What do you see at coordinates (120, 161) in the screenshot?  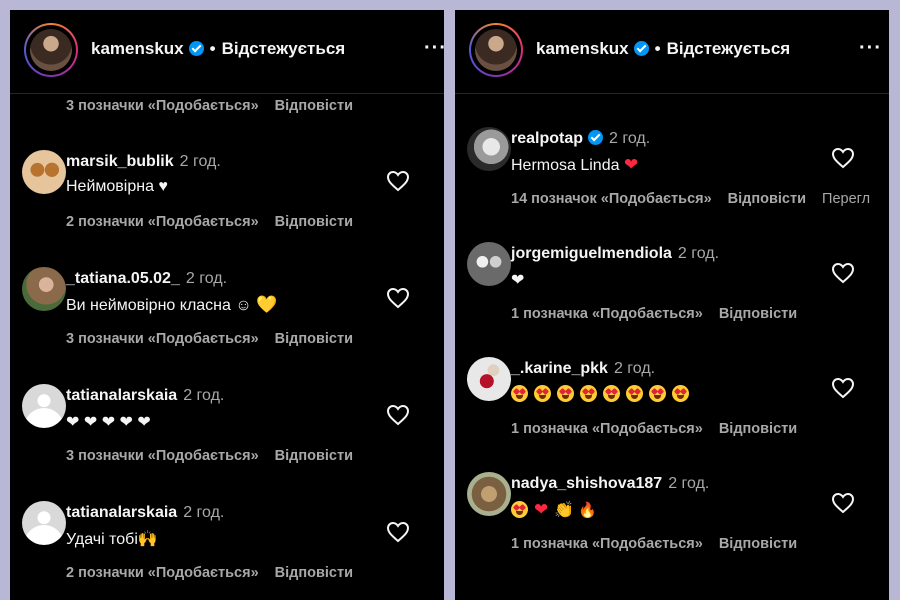 I see `comment-username: marsik_bublik` at bounding box center [120, 161].